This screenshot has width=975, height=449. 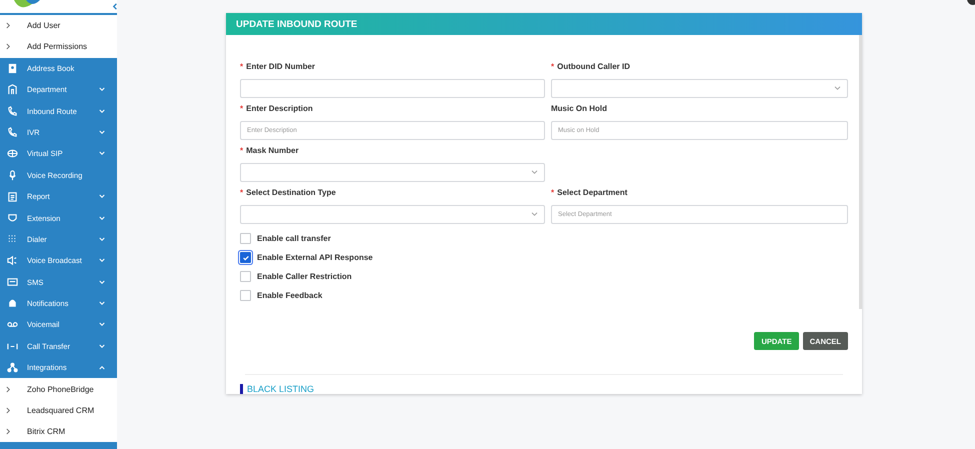 What do you see at coordinates (593, 66) in the screenshot?
I see `field-label: Outbound Caller ID` at bounding box center [593, 66].